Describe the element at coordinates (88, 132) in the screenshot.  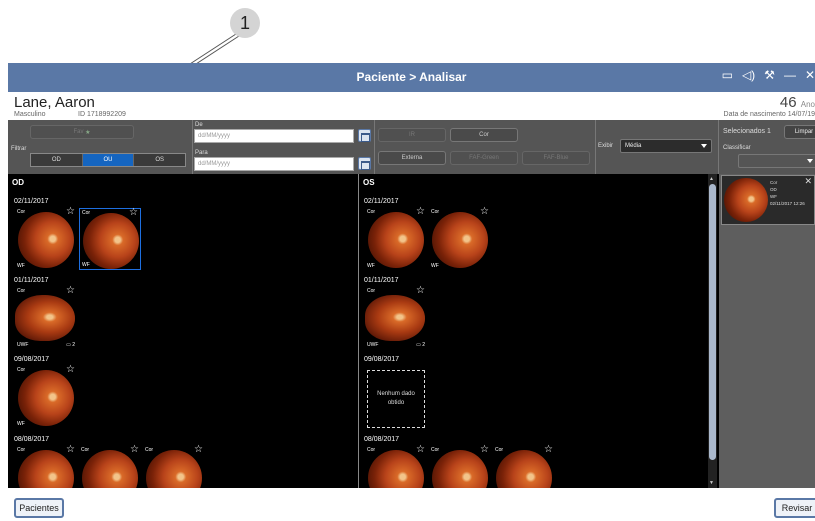
I see `star-icon: ★` at that location.